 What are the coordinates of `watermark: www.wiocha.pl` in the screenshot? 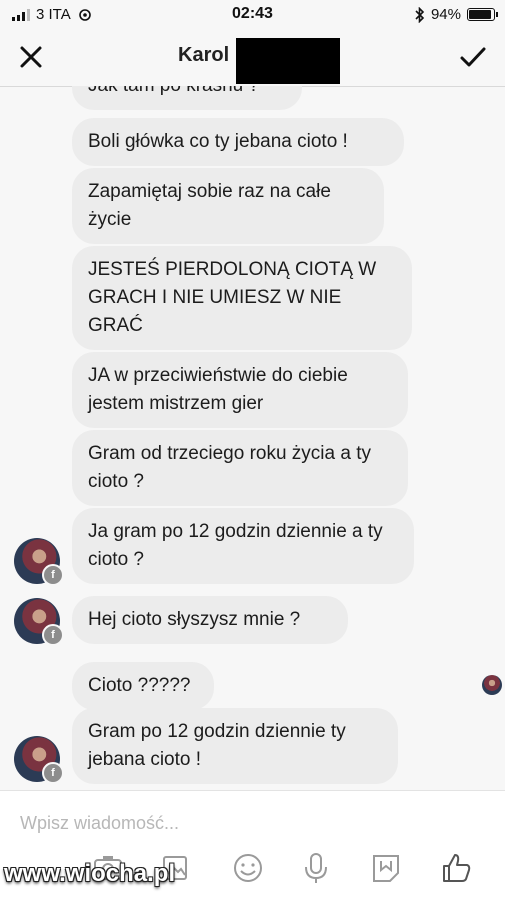 It's located at (90, 873).